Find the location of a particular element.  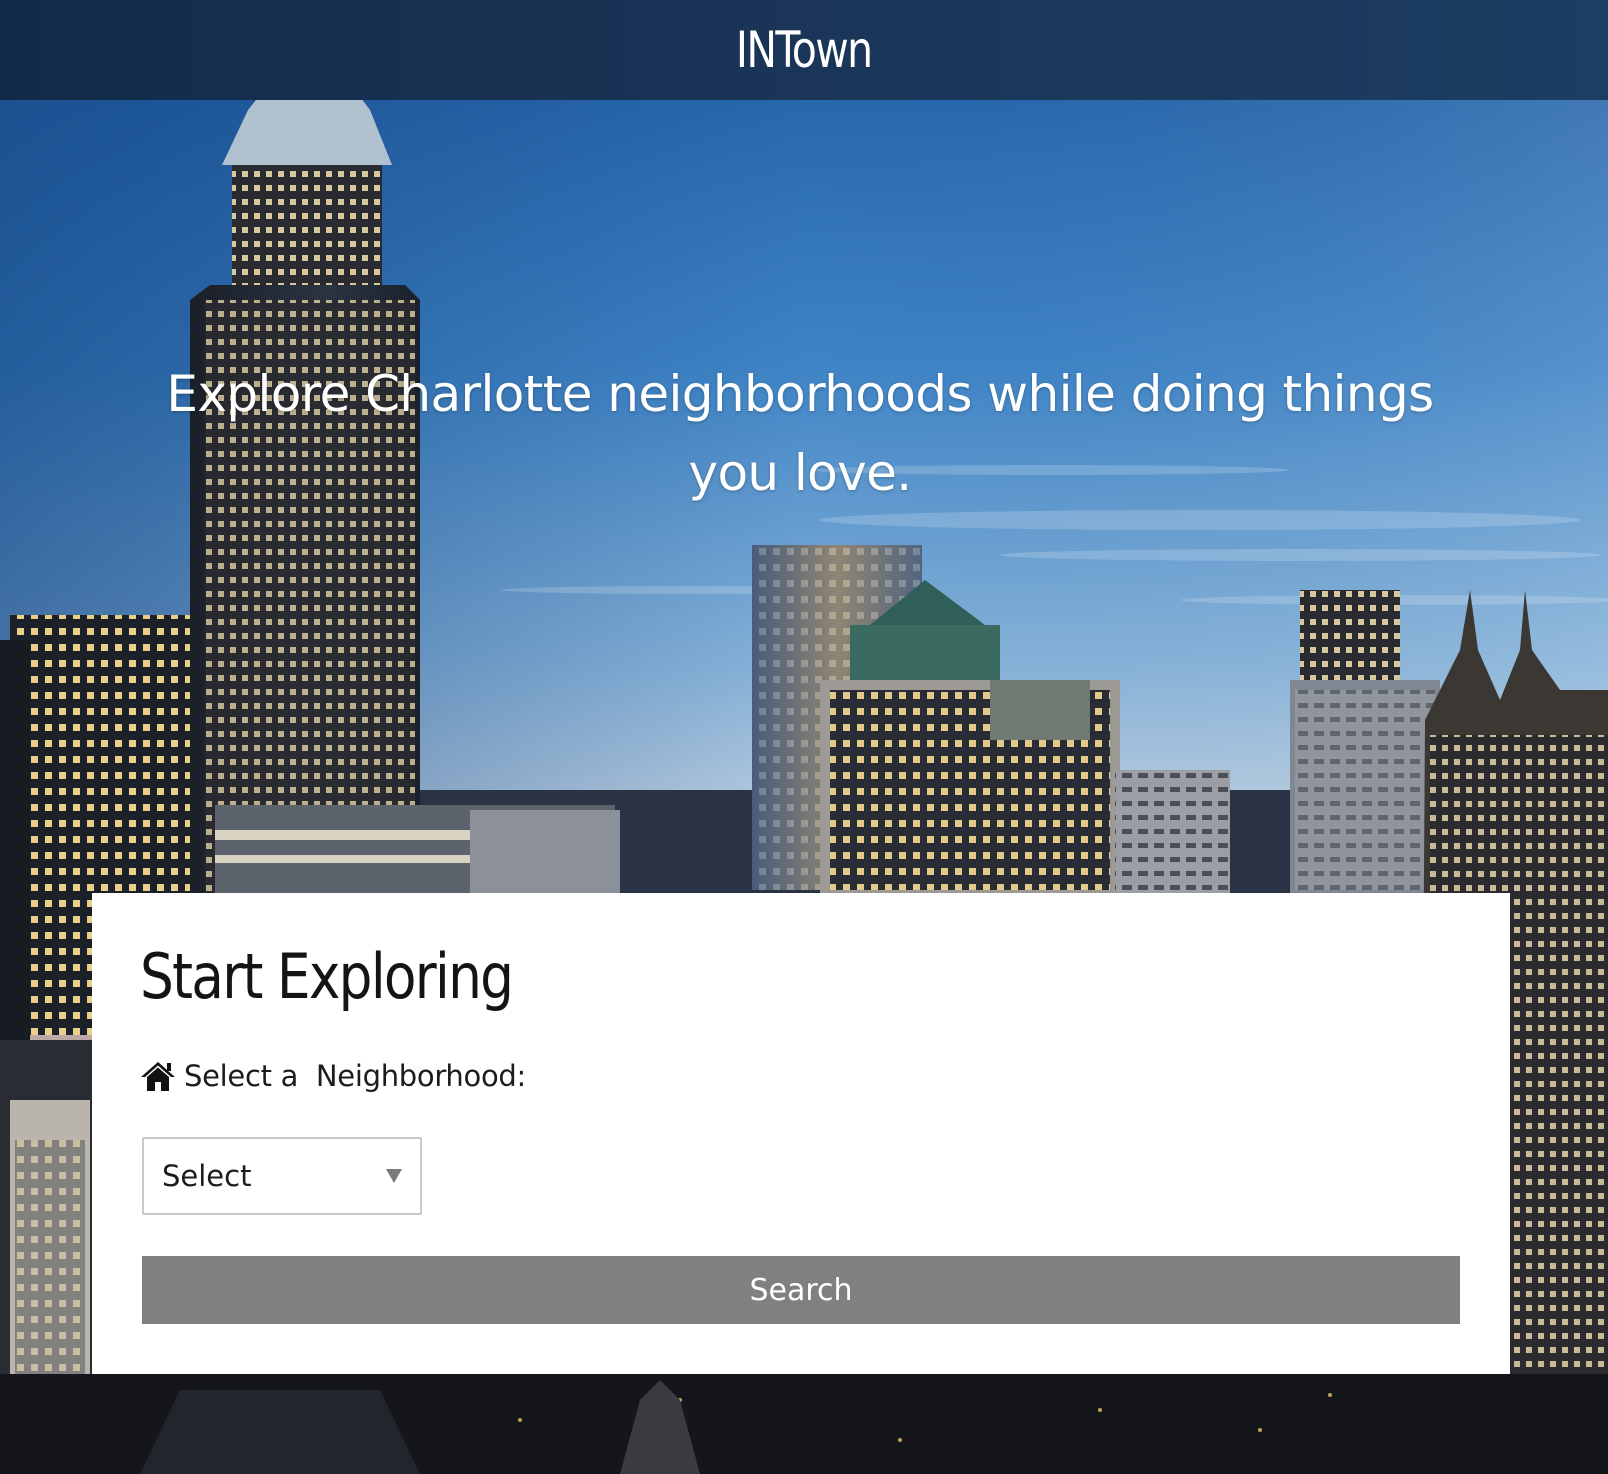

neighborhood-select-value: Select is located at coordinates (207, 1176).